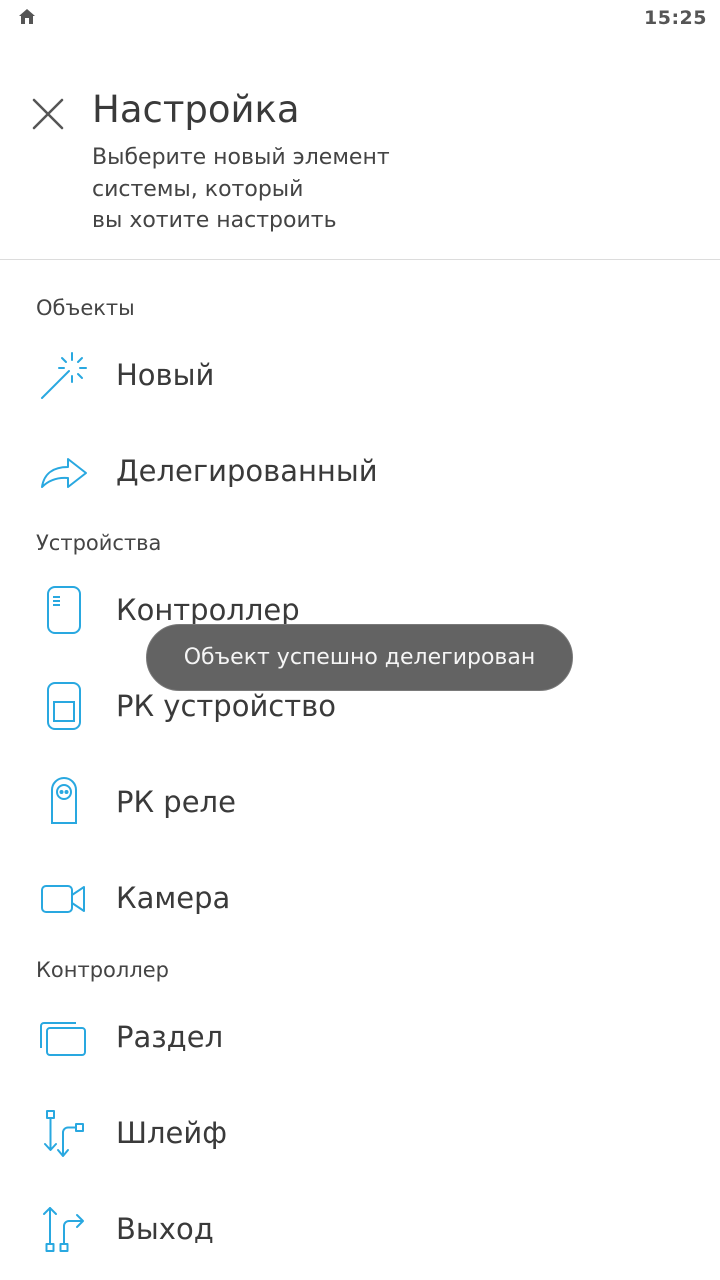 This screenshot has height=1280, width=720. I want to click on share-arrow-icon, so click(64, 471).